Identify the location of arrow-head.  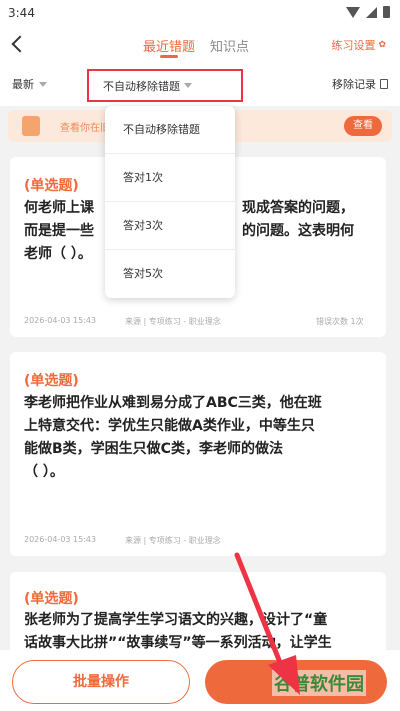
(284, 675).